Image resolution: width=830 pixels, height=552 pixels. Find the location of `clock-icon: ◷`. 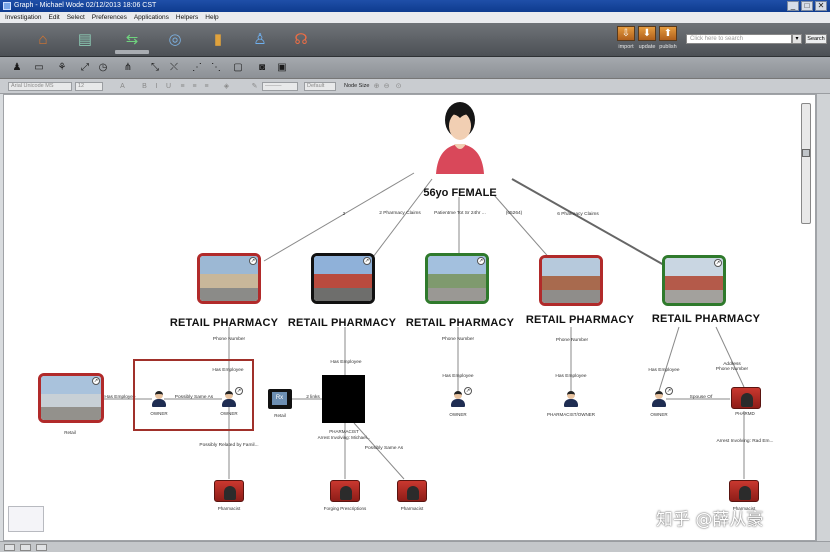

clock-icon: ◷ is located at coordinates (103, 68).